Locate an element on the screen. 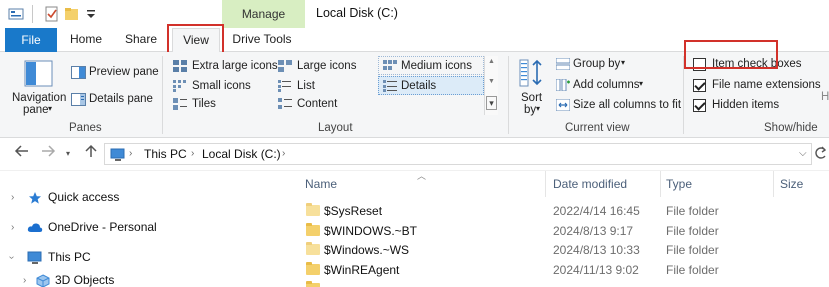 The height and width of the screenshot is (287, 829). toolbar-divider is located at coordinates (32, 14).